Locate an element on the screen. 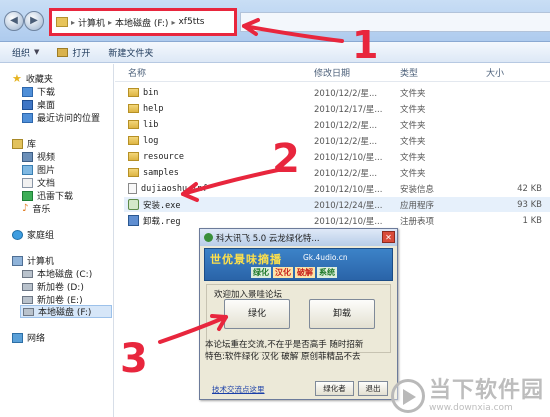 Image resolution: width=550 pixels, height=417 pixels. breadcrumb-computer: 计算机 is located at coordinates (91, 22).